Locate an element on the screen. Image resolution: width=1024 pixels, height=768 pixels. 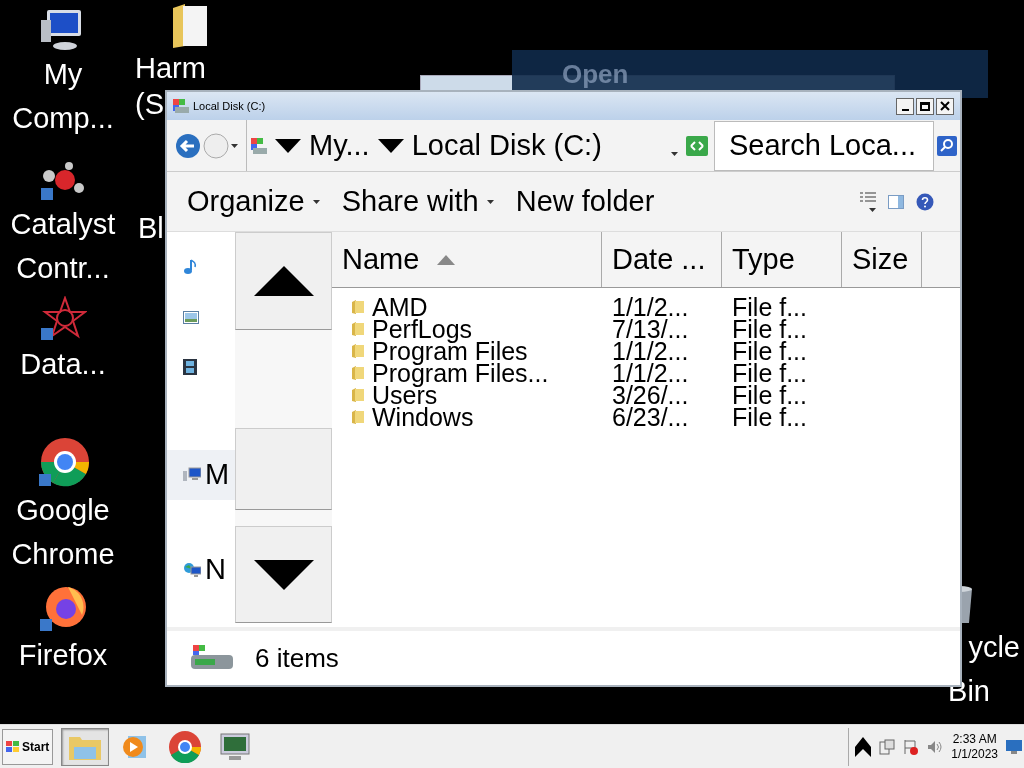
desktop-icon-label: Google is located at coordinates (63, 510).